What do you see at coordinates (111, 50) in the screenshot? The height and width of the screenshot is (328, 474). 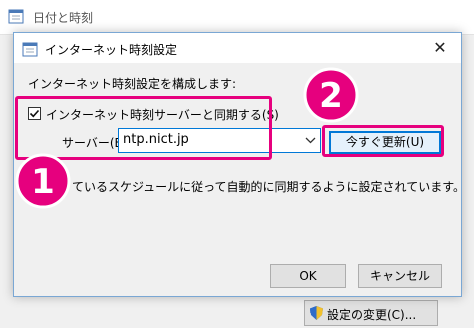 I see `dialog-title: インターネット時刻設定` at bounding box center [111, 50].